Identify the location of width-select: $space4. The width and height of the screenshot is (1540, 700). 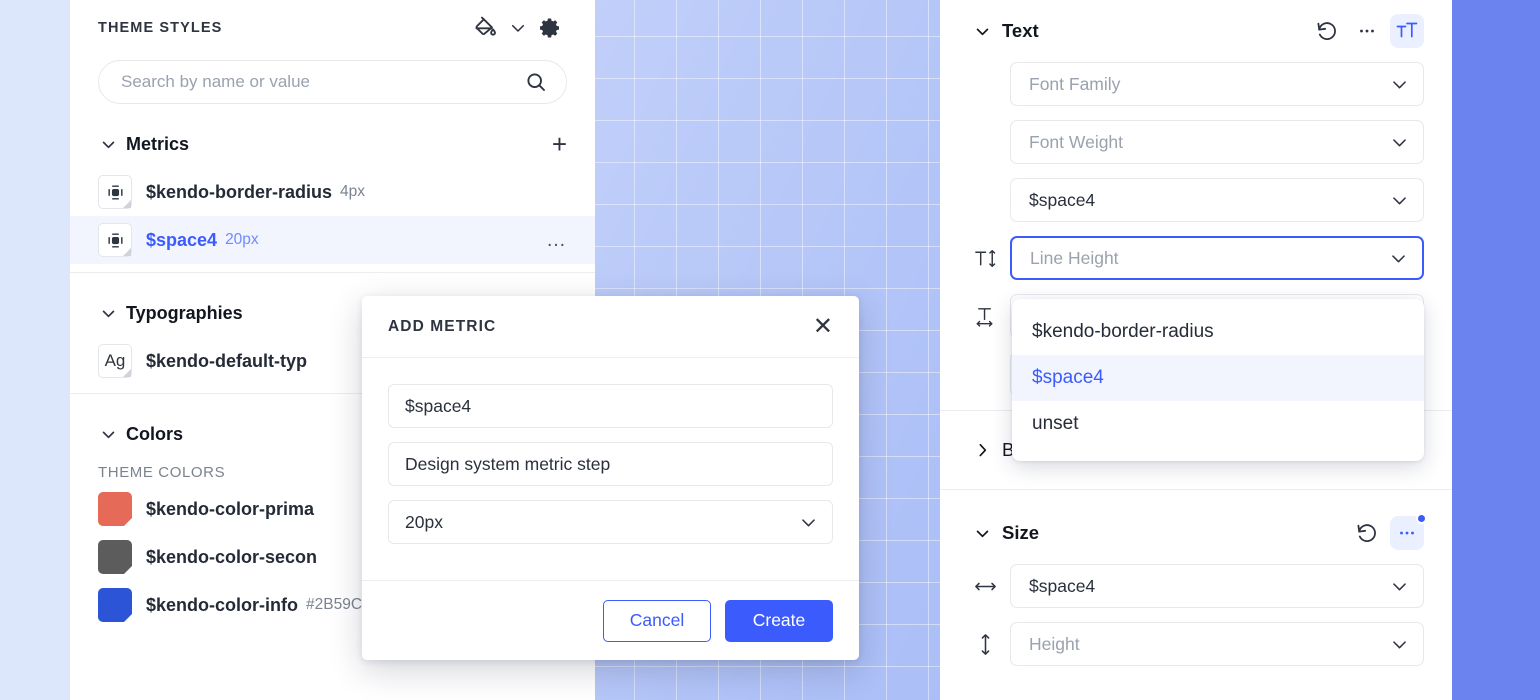
(1217, 586).